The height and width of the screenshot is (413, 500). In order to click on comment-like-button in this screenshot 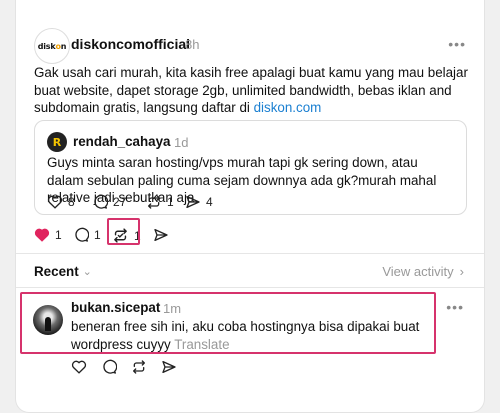, I will do `click(79, 366)`.